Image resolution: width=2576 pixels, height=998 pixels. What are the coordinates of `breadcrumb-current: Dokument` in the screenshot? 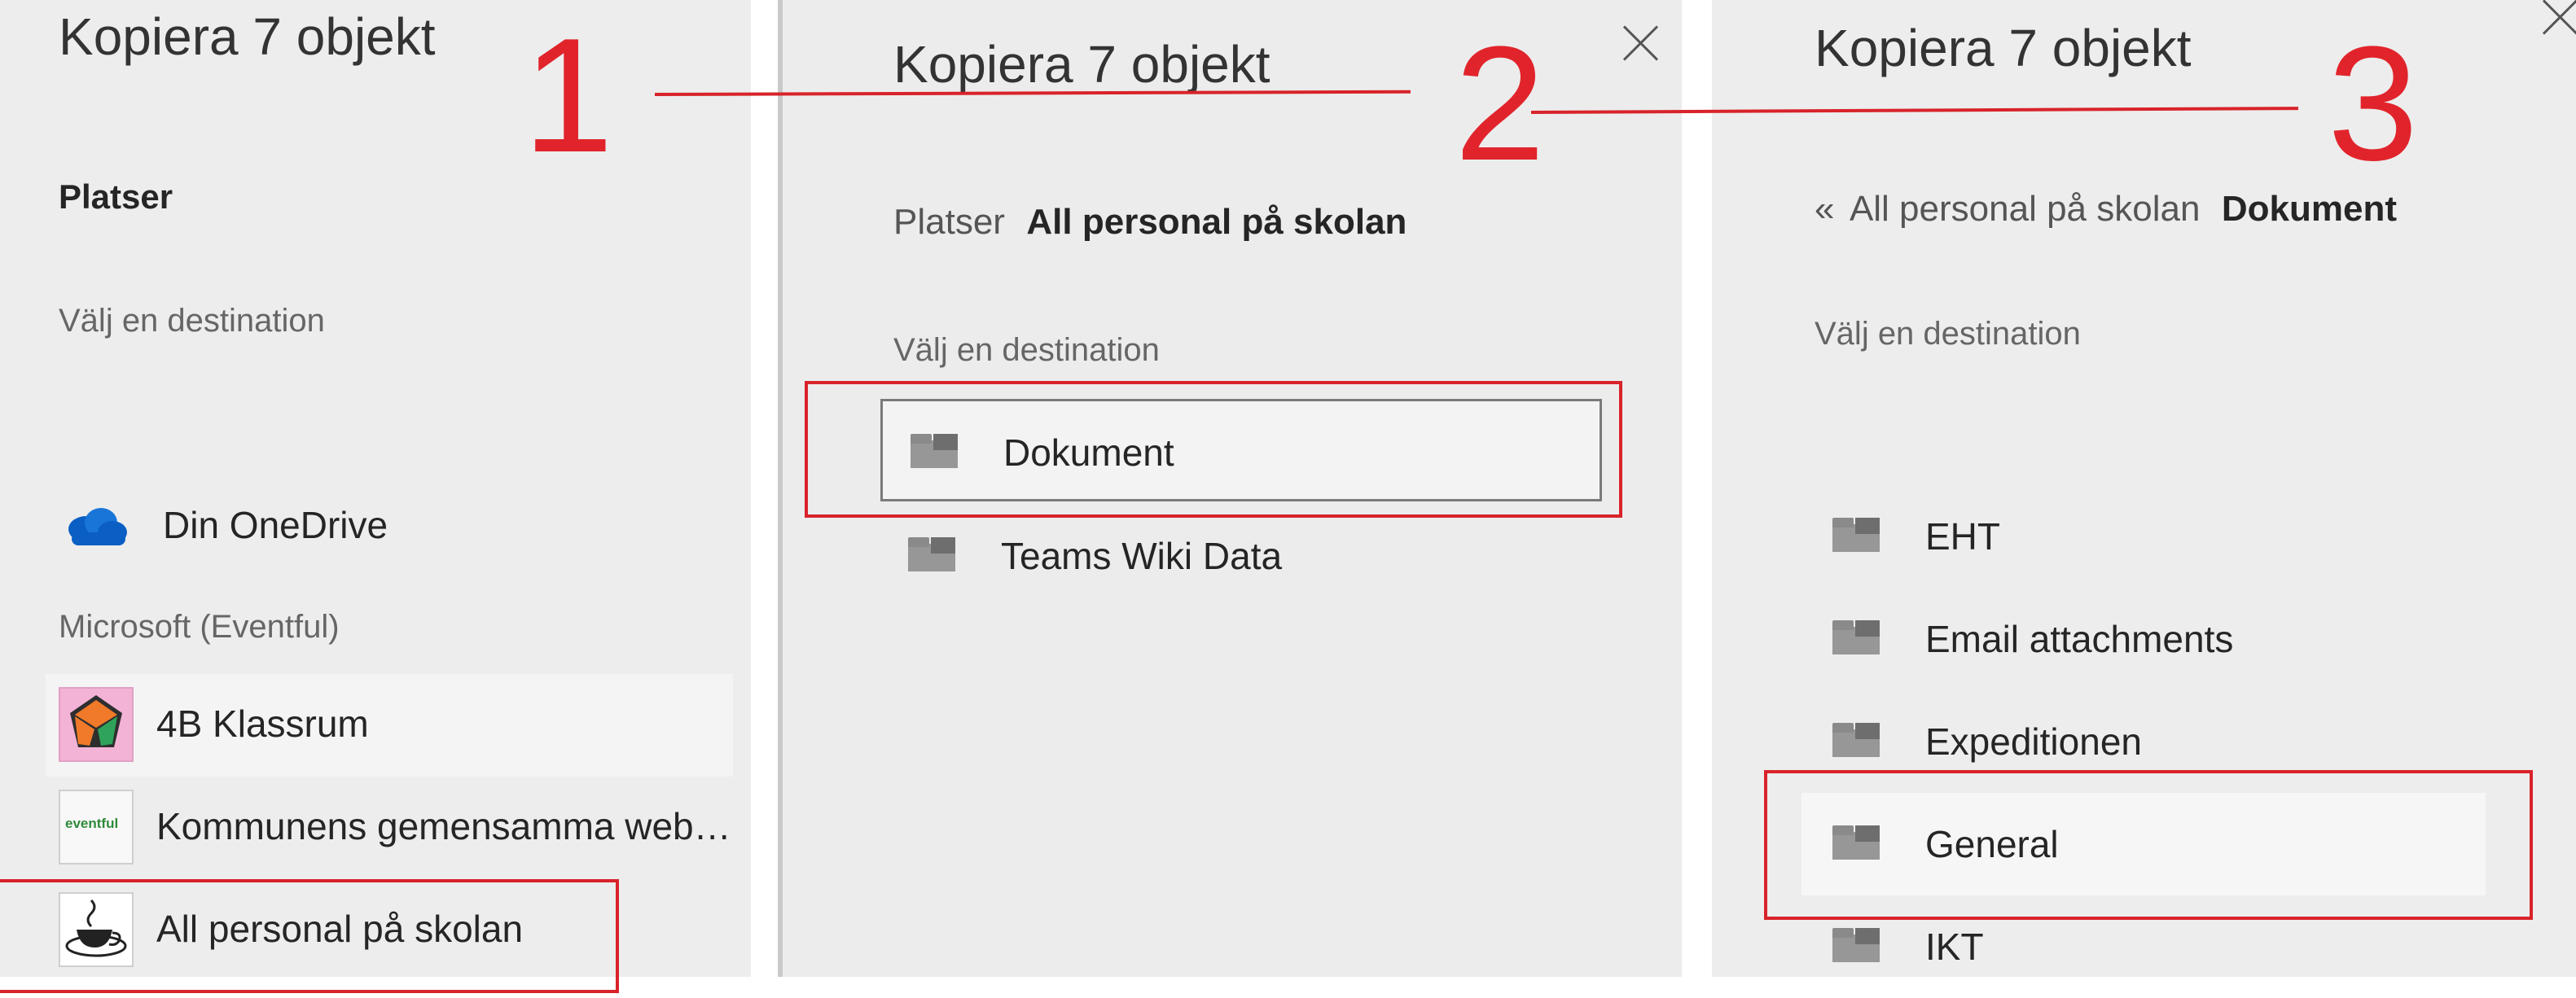 It's located at (2309, 209).